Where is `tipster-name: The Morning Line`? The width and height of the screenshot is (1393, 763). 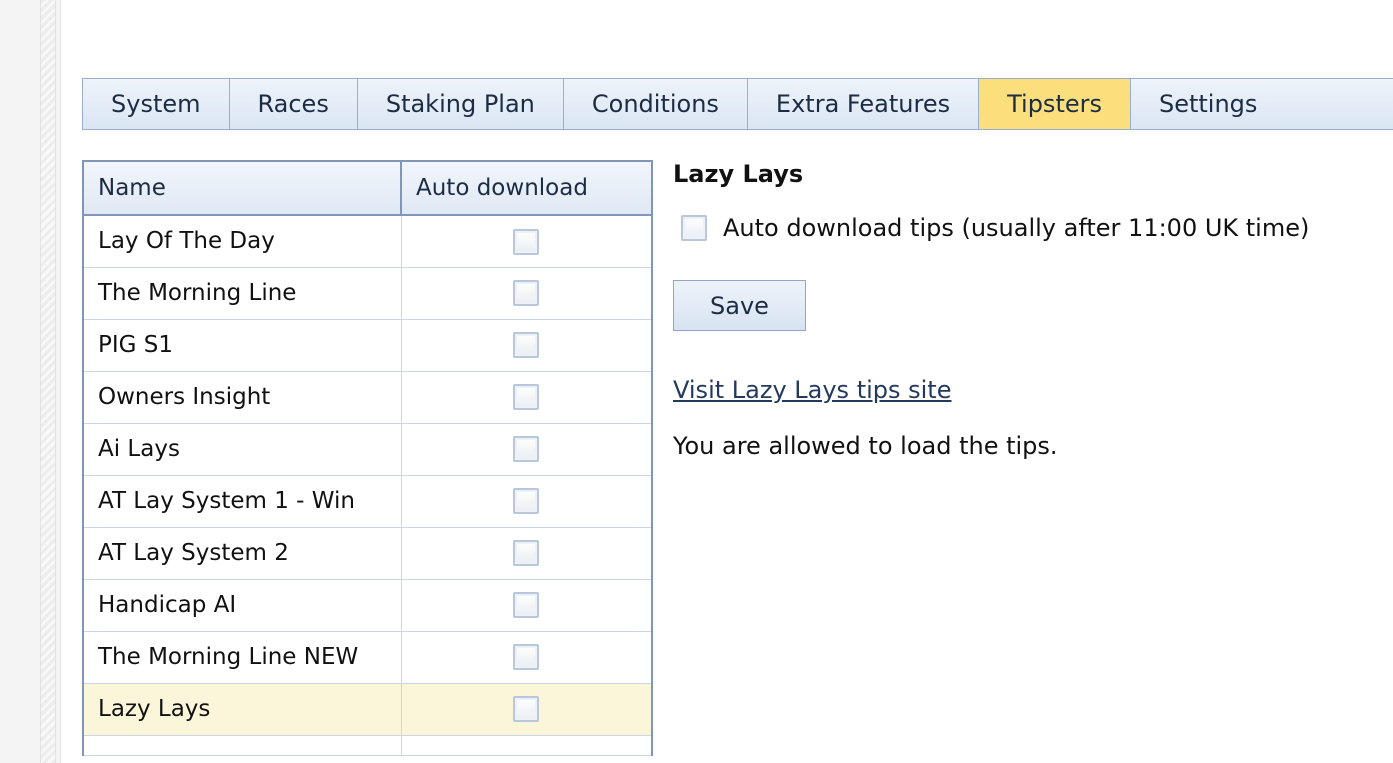 tipster-name: The Morning Line is located at coordinates (242, 293).